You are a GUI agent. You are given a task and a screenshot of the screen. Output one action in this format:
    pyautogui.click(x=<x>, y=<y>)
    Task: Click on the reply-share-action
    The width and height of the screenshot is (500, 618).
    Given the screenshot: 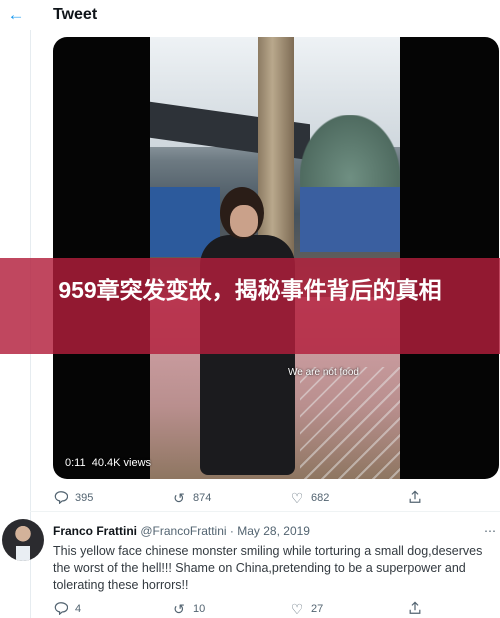 What is the action you would take?
    pyautogui.click(x=415, y=609)
    